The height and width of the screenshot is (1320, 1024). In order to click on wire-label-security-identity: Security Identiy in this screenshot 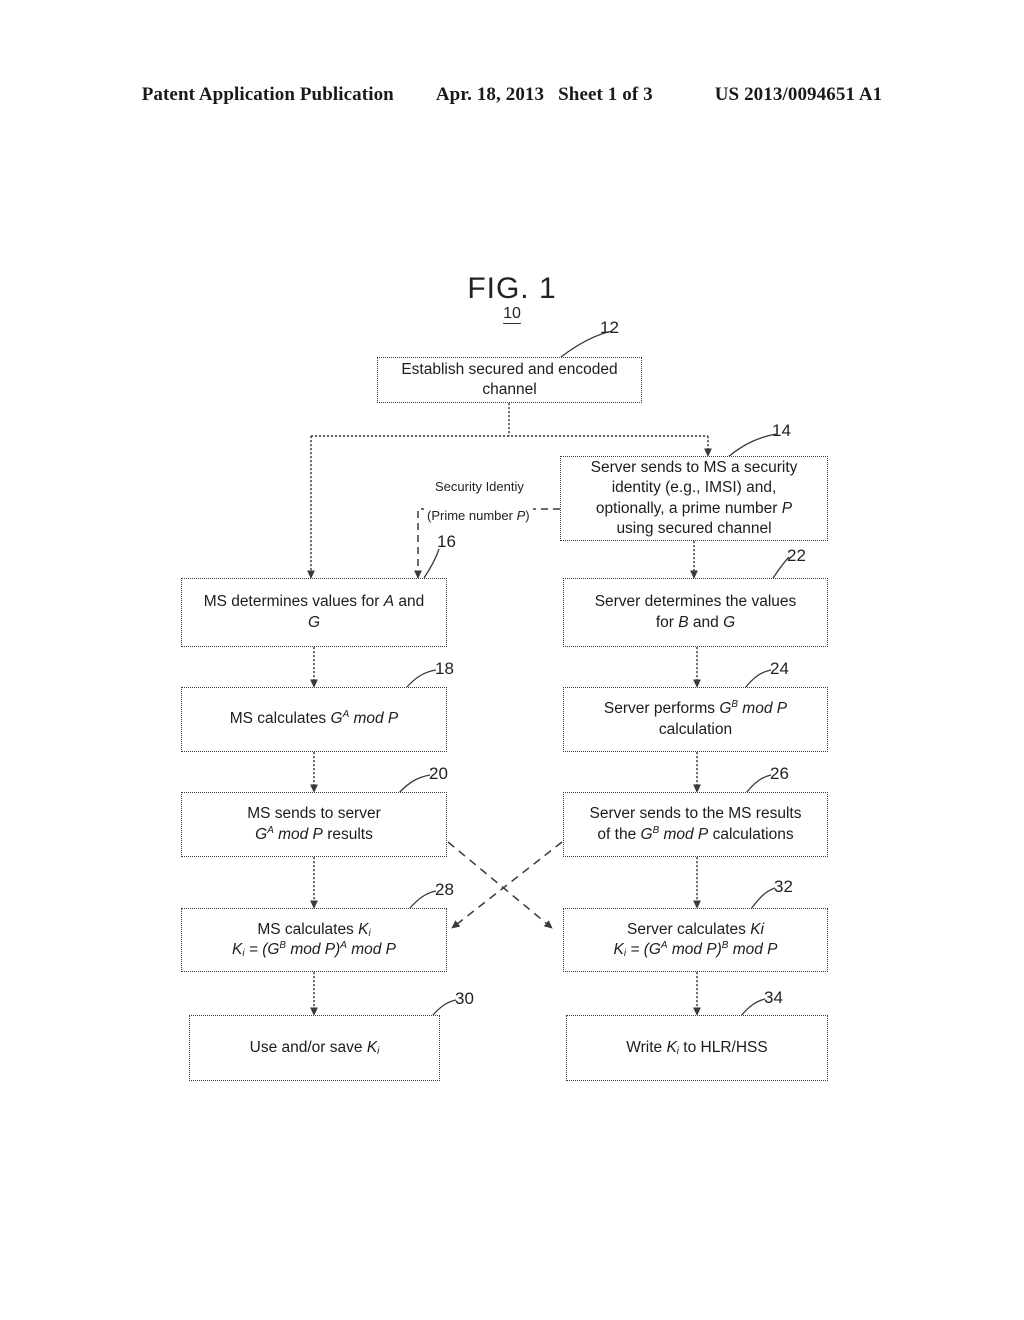, I will do `click(479, 486)`.